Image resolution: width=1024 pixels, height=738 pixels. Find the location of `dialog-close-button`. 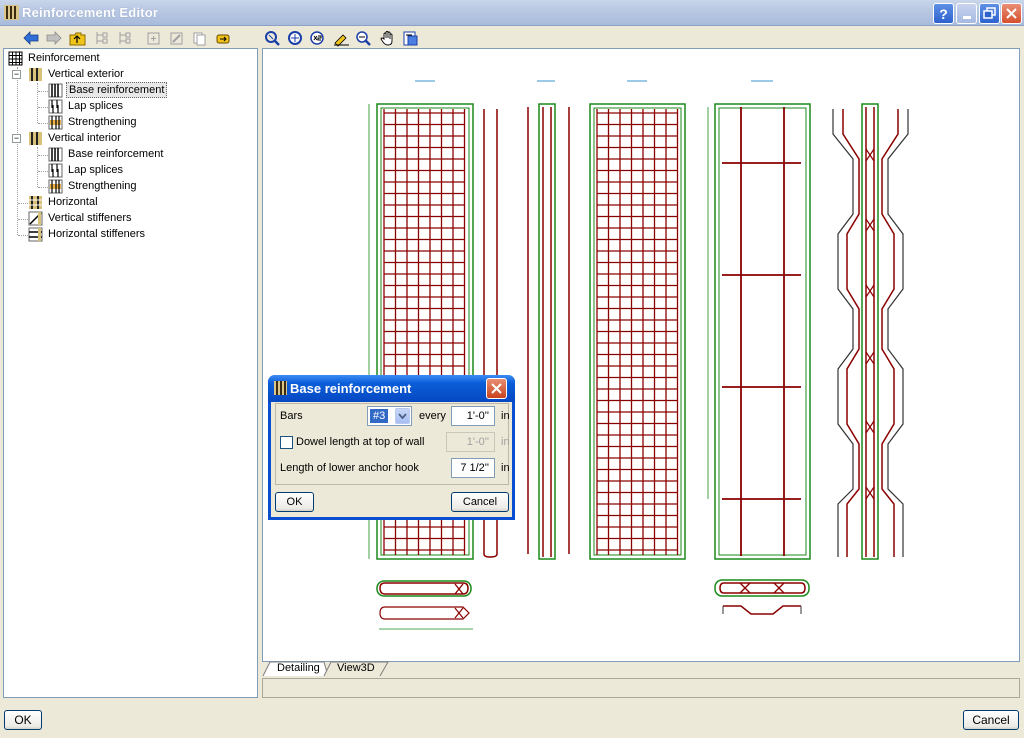

dialog-close-button is located at coordinates (496, 388).